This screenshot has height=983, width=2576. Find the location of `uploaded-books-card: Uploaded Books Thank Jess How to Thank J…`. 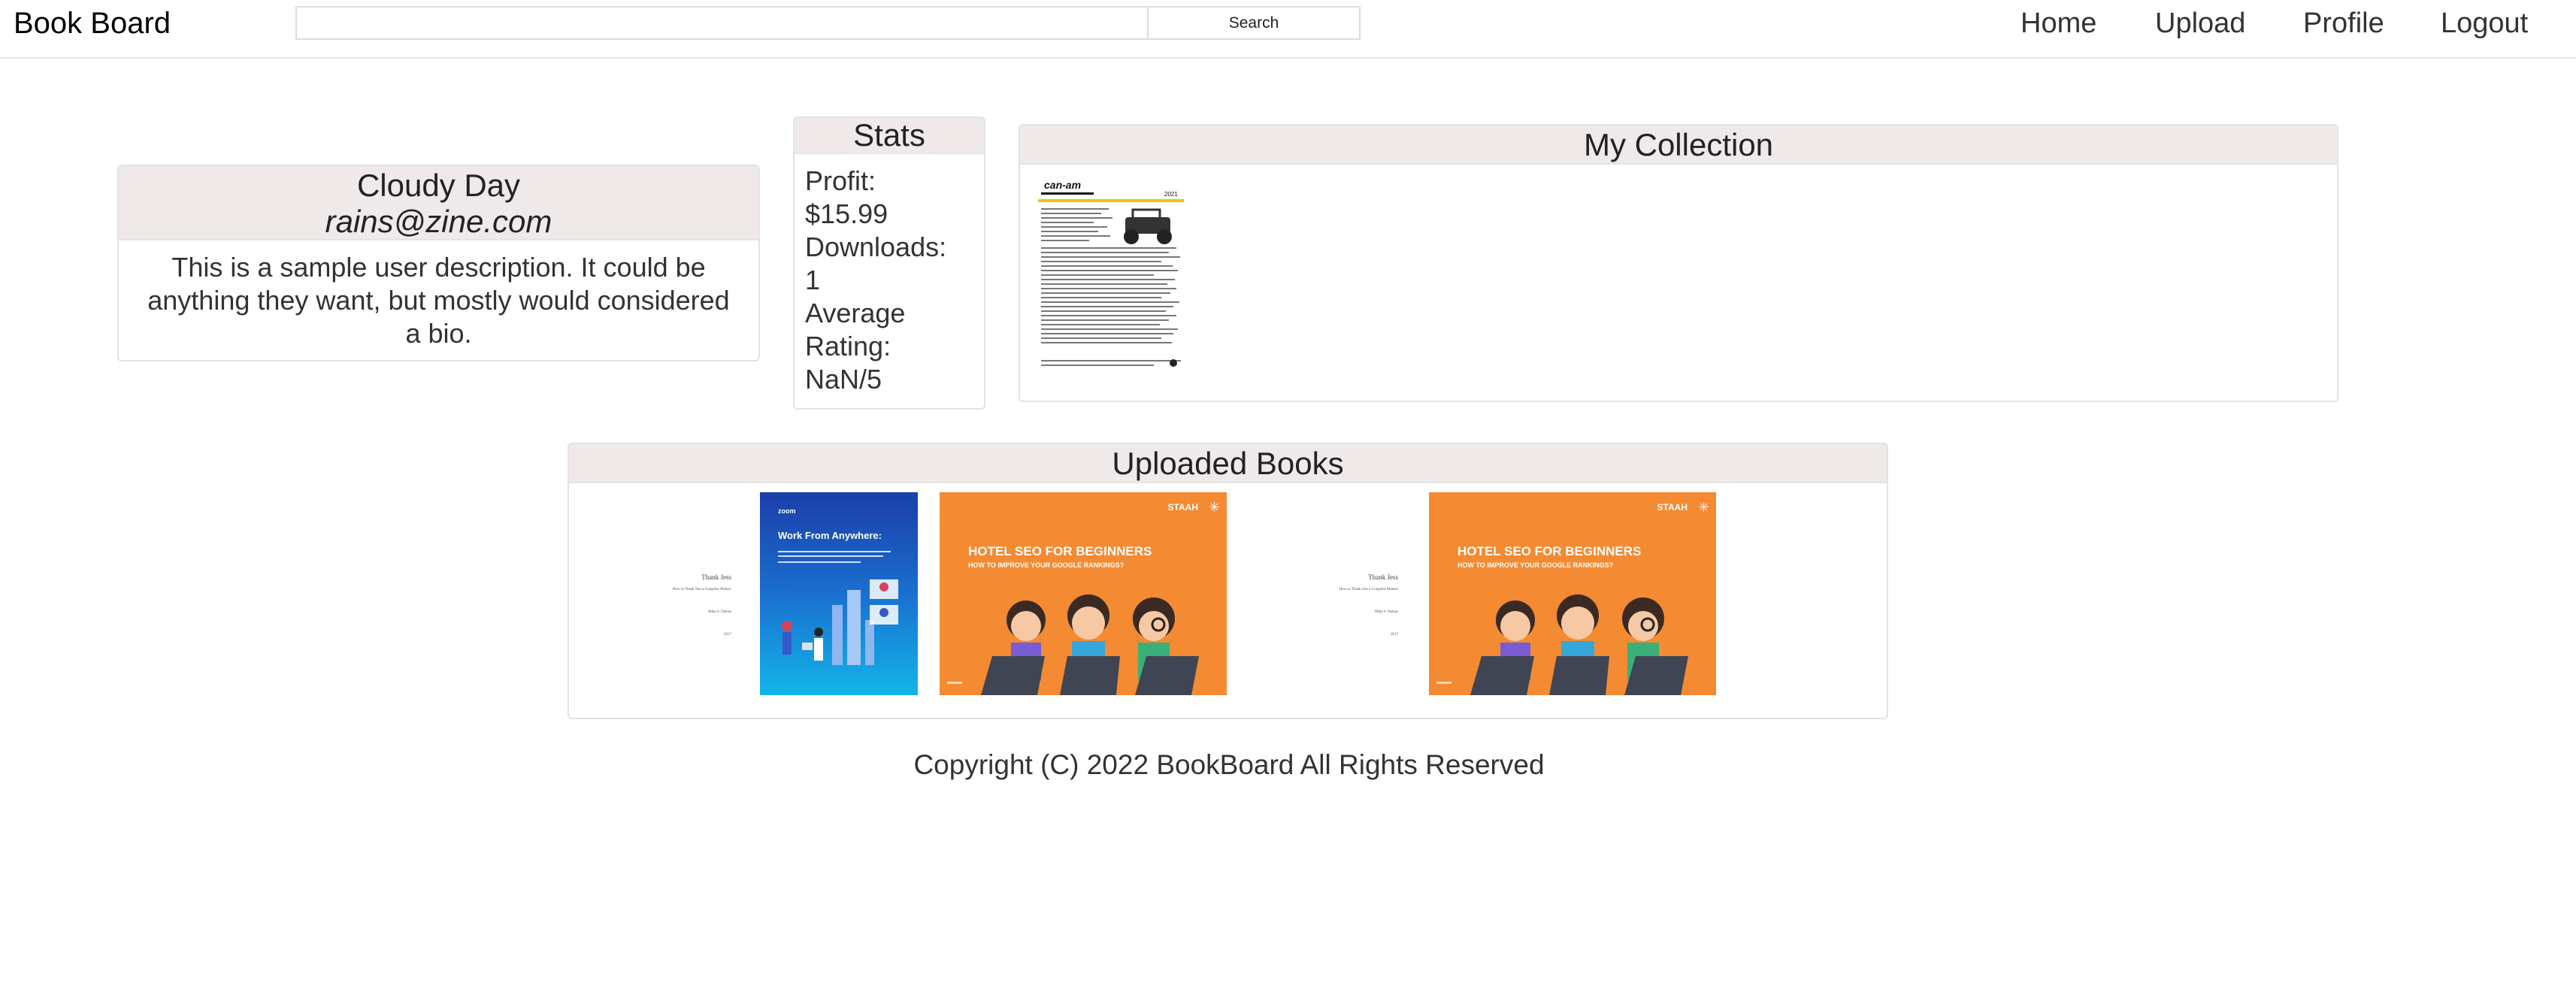

uploaded-books-card: Uploaded Books Thank Jess How to Thank J… is located at coordinates (1228, 581).